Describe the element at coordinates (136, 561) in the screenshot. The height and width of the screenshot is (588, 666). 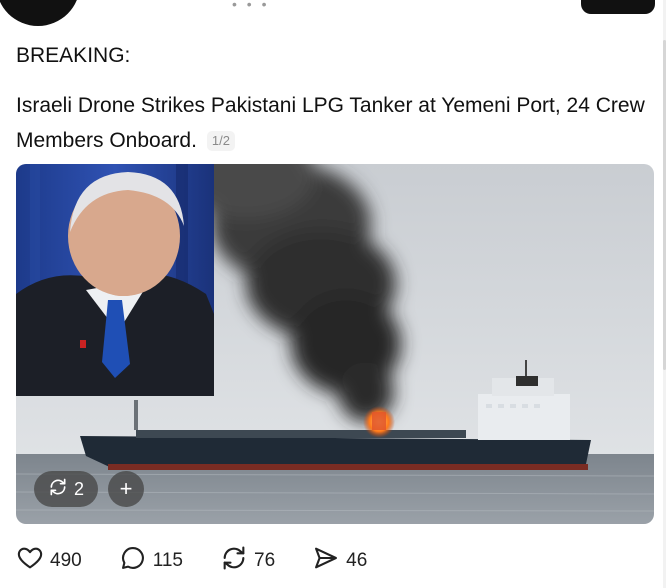
I see `comment-icon` at that location.